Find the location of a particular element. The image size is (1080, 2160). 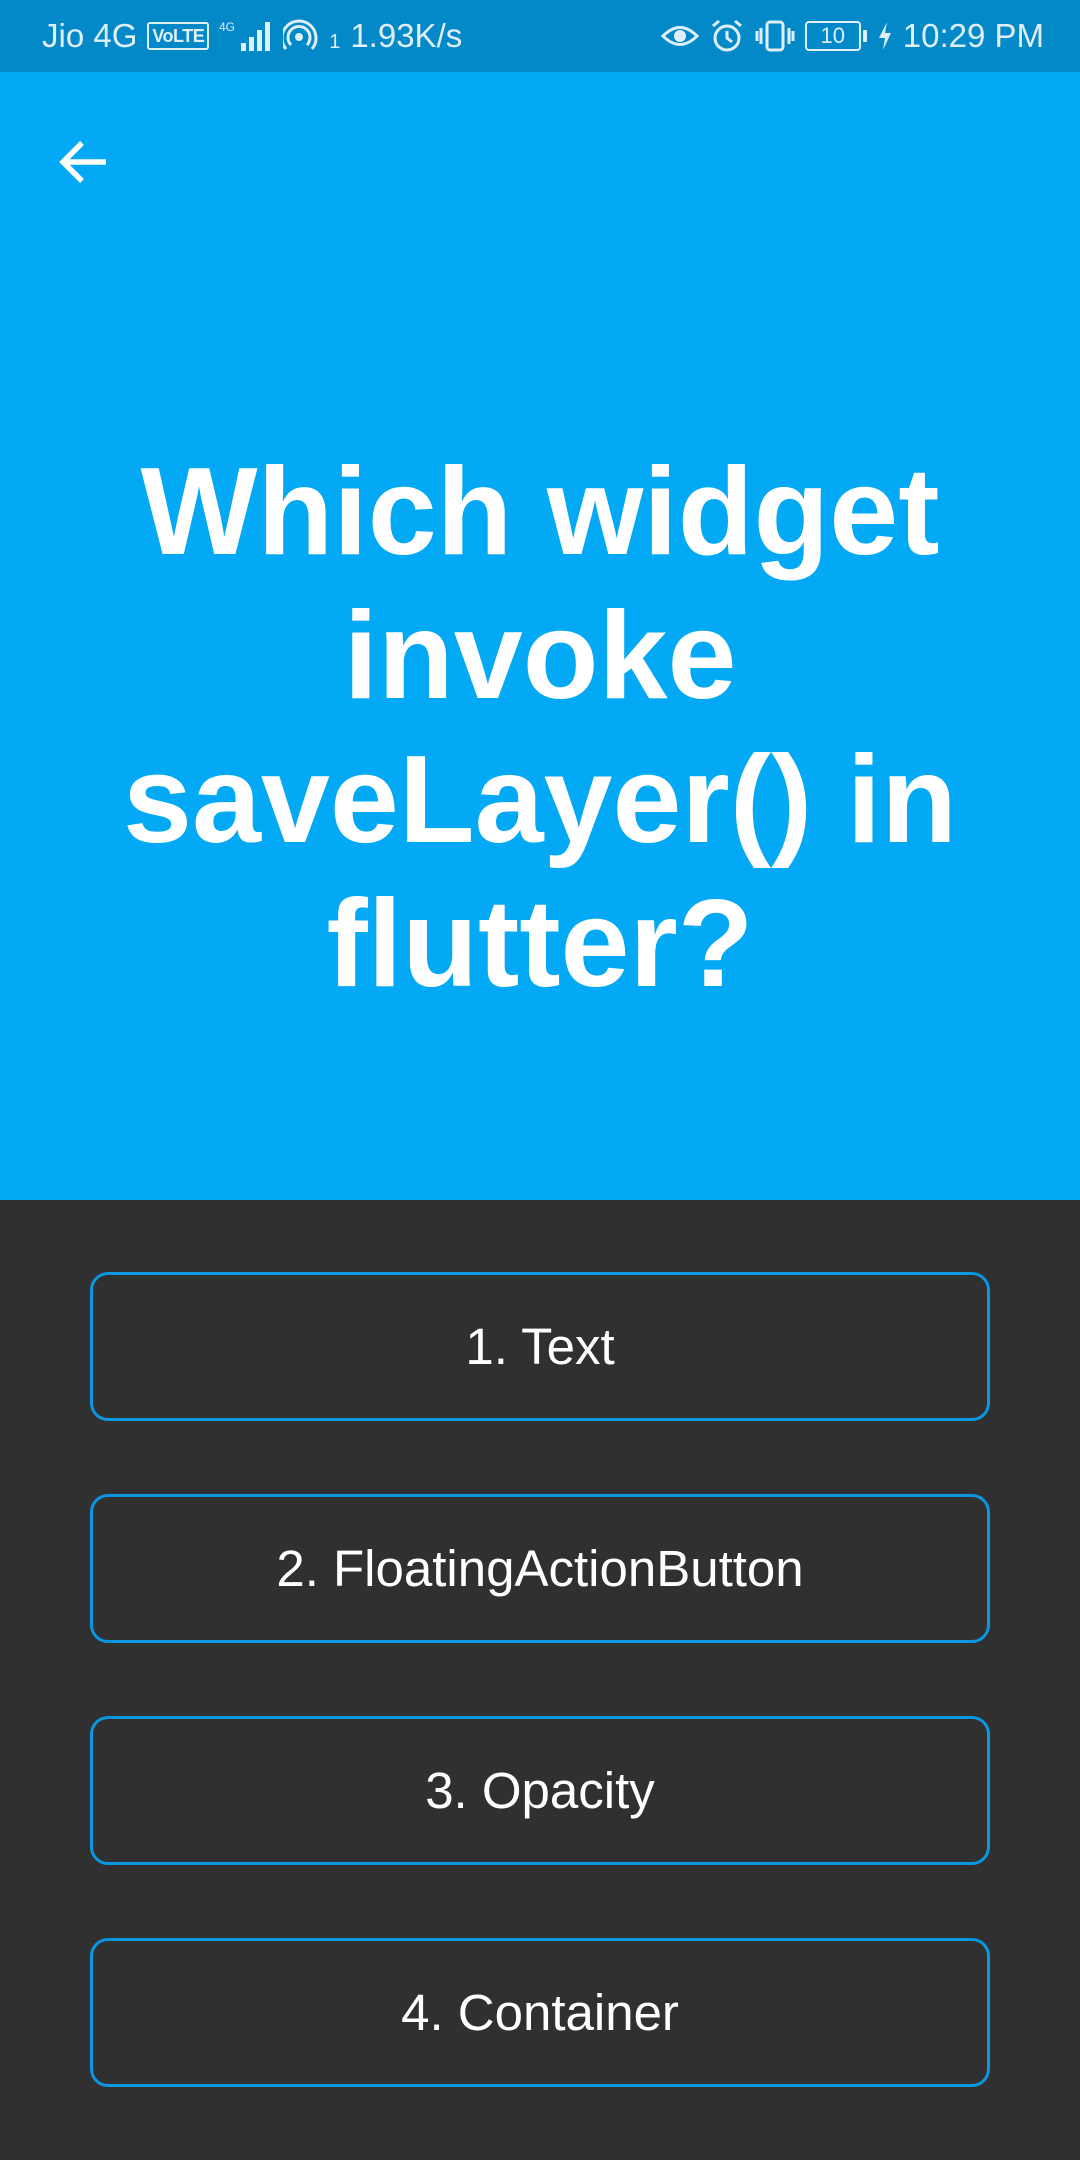

back-button is located at coordinates (84, 162).